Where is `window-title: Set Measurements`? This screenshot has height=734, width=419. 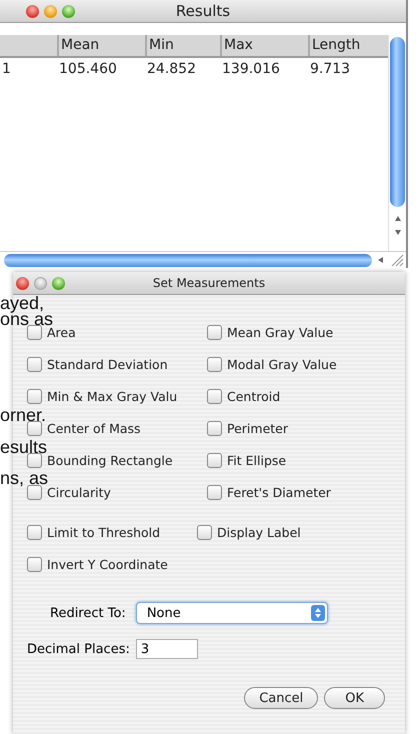
window-title: Set Measurements is located at coordinates (209, 283).